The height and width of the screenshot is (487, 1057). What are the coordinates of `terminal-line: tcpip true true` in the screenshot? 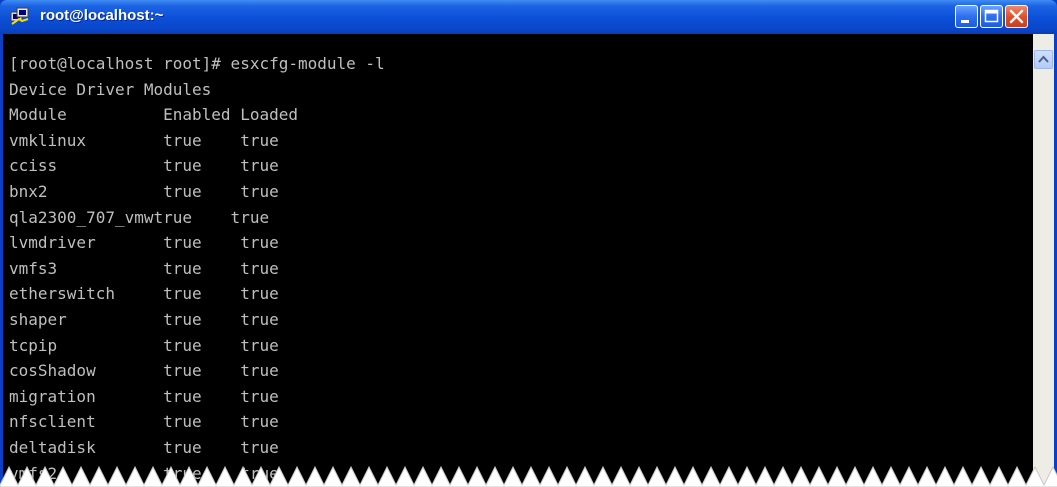 It's located at (144, 345).